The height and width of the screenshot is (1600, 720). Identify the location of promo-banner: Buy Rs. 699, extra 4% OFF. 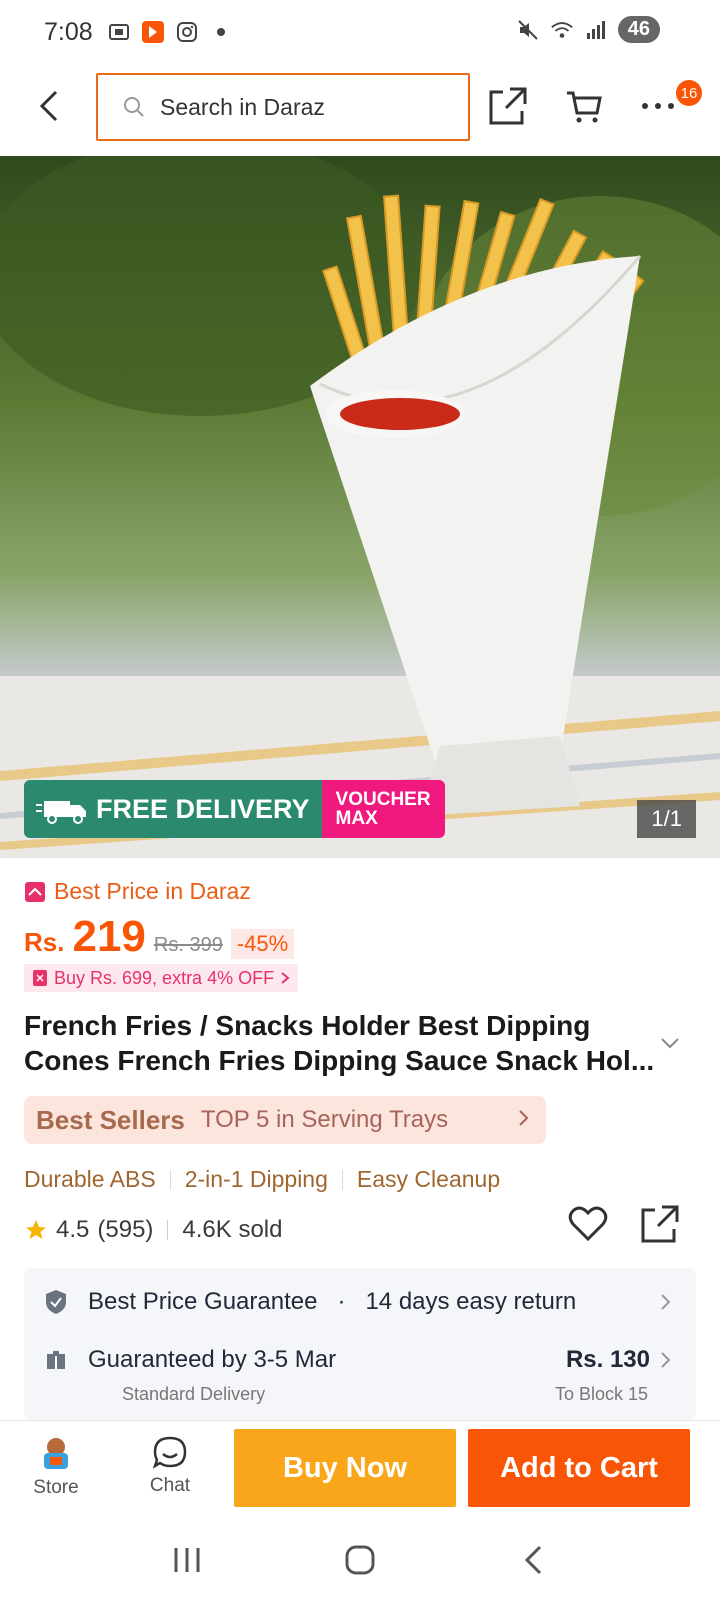
(161, 978).